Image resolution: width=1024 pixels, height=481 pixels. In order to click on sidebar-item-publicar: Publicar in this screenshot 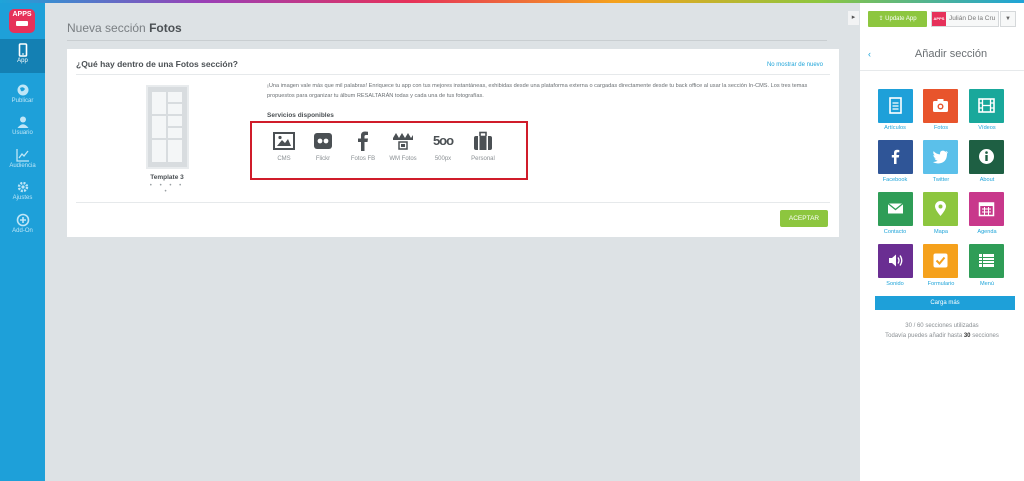, I will do `click(22, 96)`.